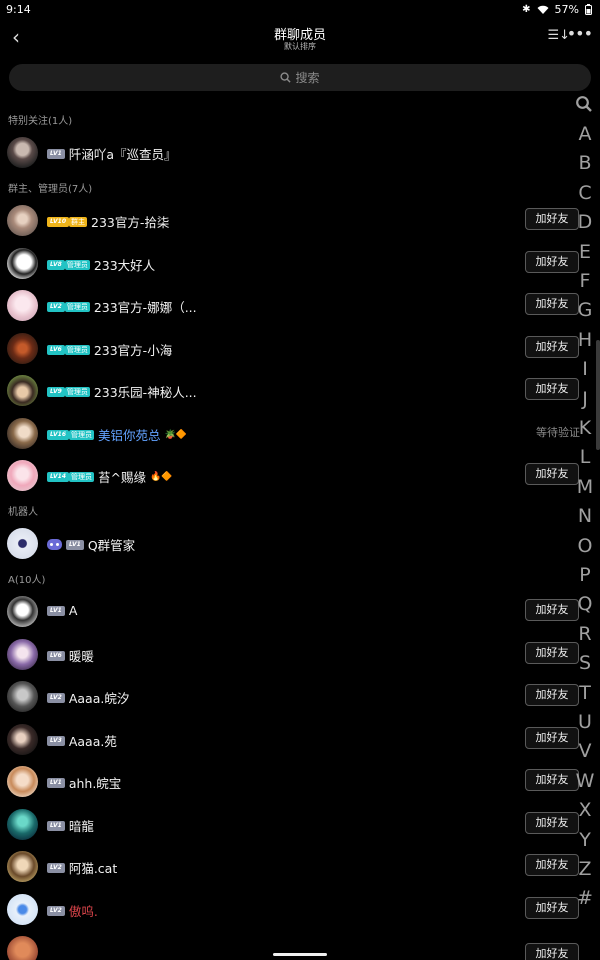 The height and width of the screenshot is (960, 600). What do you see at coordinates (81, 826) in the screenshot?
I see `member-name: 暗龍` at bounding box center [81, 826].